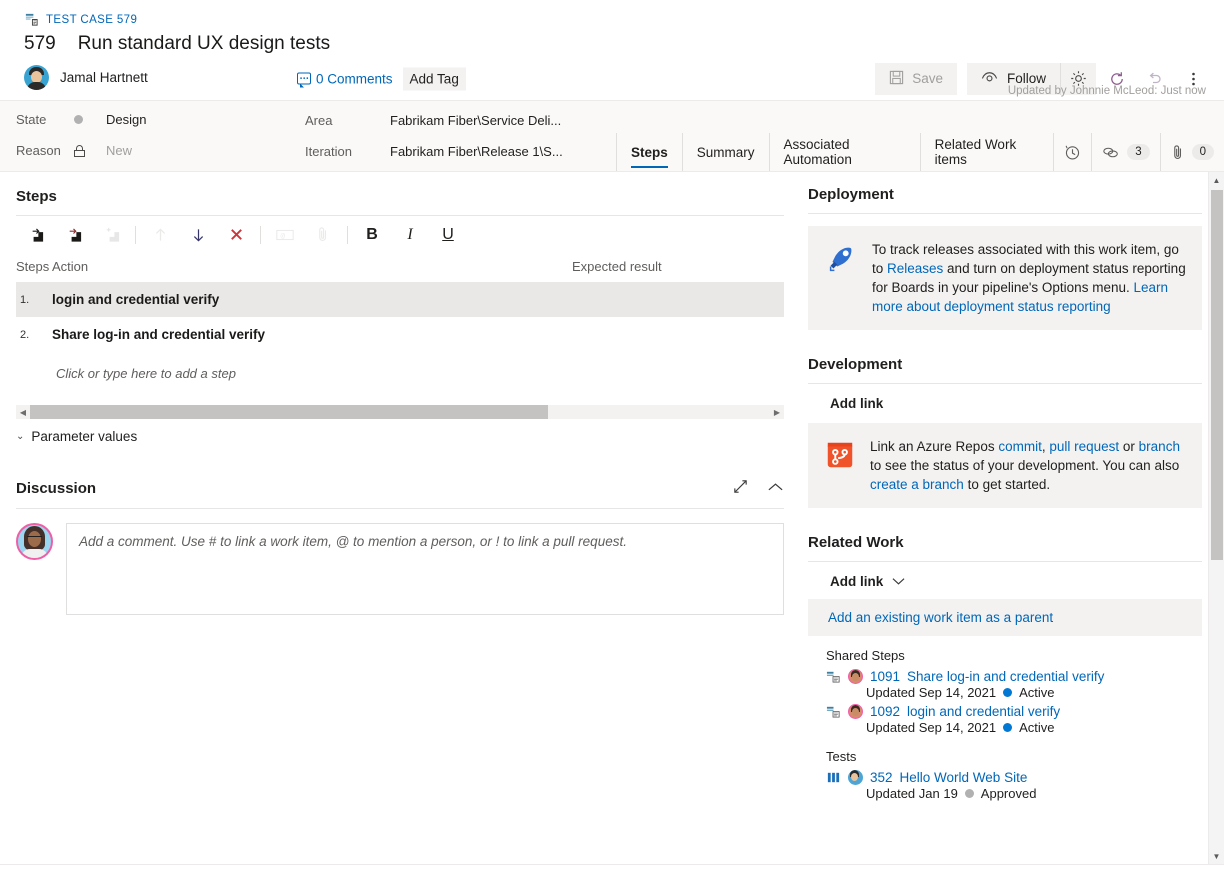 The width and height of the screenshot is (1224, 874). I want to click on related-work-add-link-button: Add link, so click(1005, 575).